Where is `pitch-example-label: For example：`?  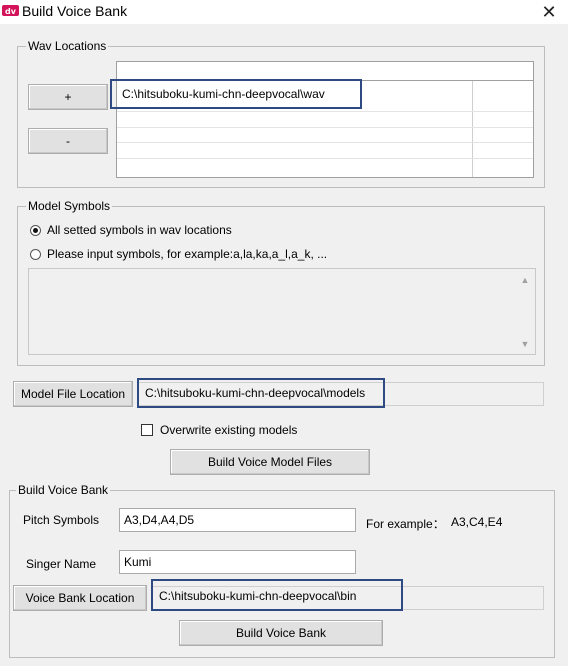 pitch-example-label: For example： is located at coordinates (405, 524).